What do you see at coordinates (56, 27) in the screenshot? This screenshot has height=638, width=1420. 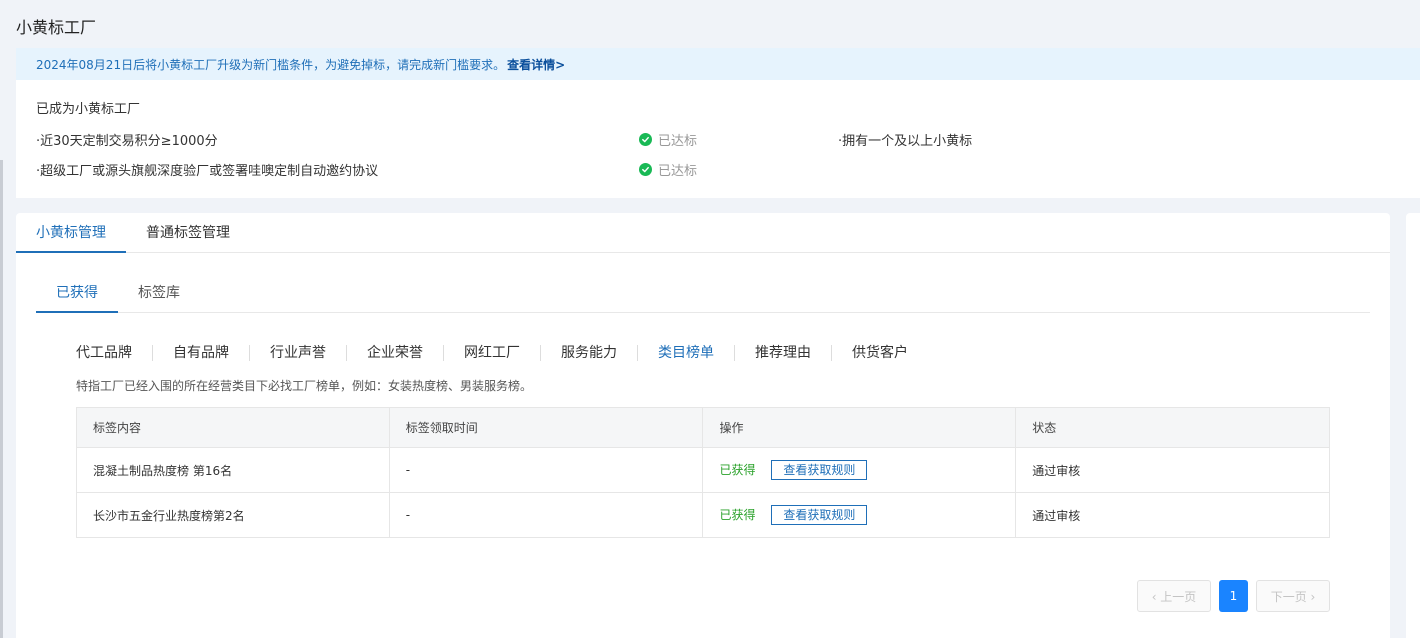 I see `page-title: 小黄标工厂` at bounding box center [56, 27].